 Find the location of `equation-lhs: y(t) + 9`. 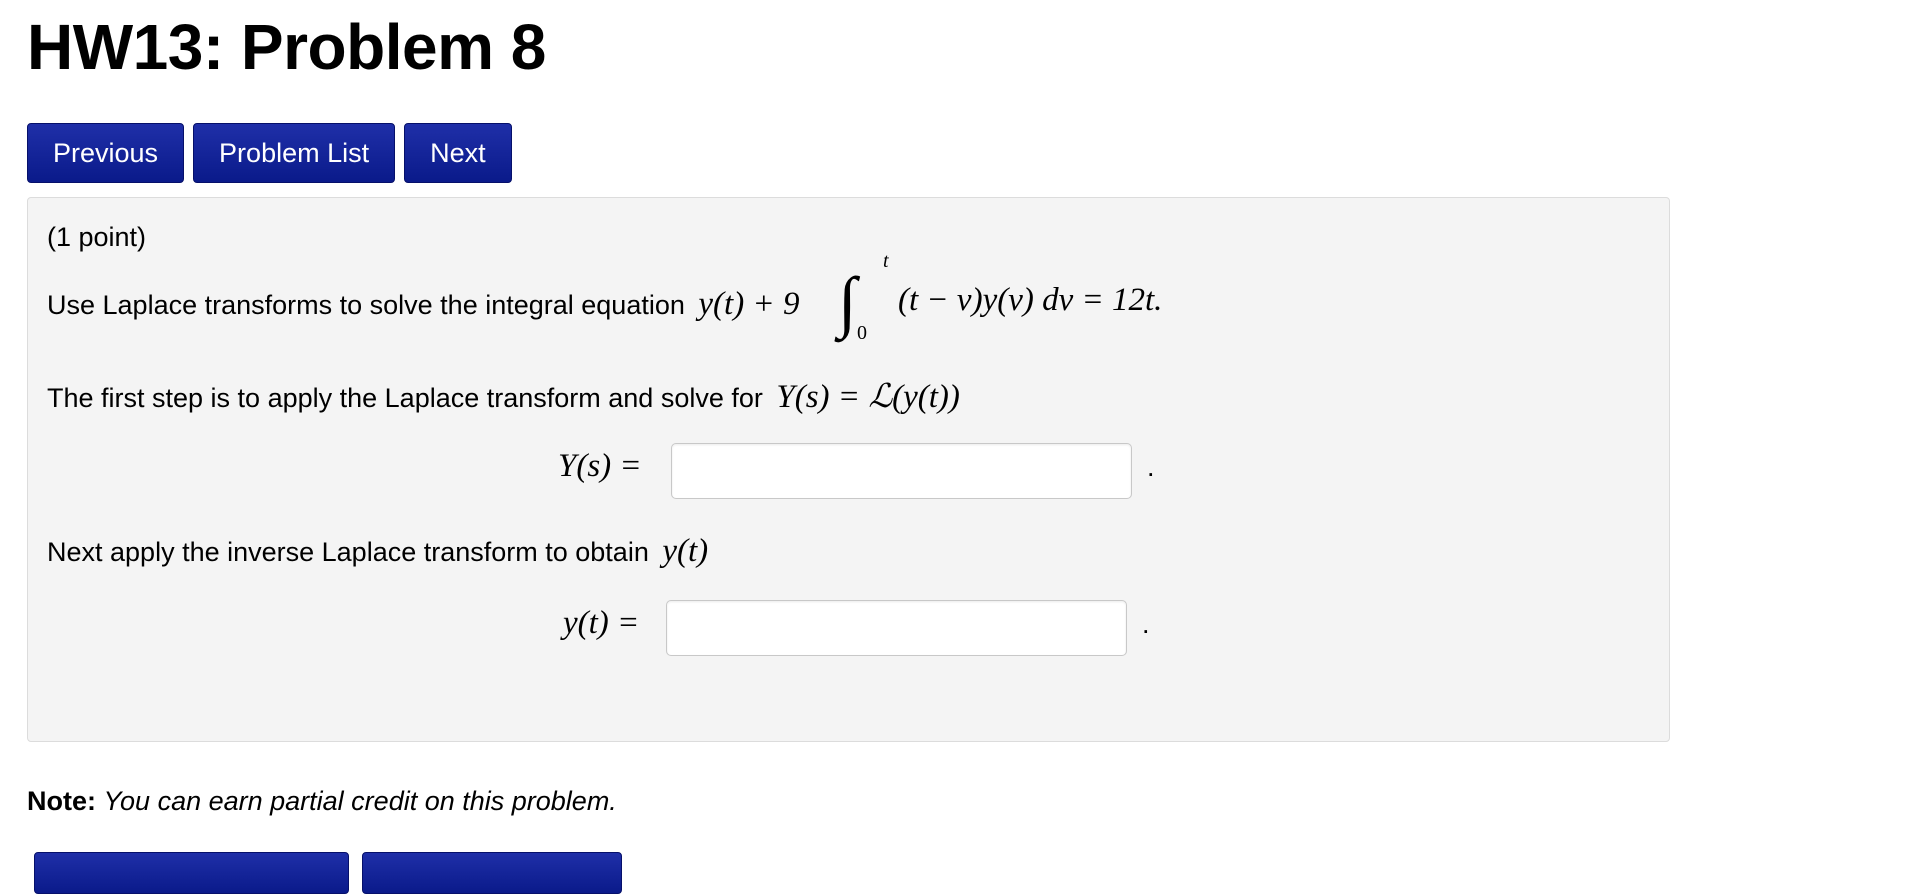

equation-lhs: y(t) + 9 is located at coordinates (749, 304).